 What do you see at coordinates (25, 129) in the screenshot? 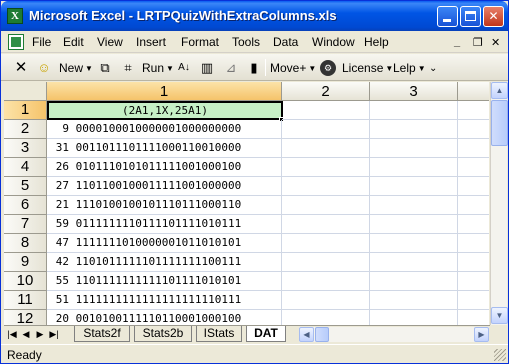
I see `row-header: 2` at bounding box center [25, 129].